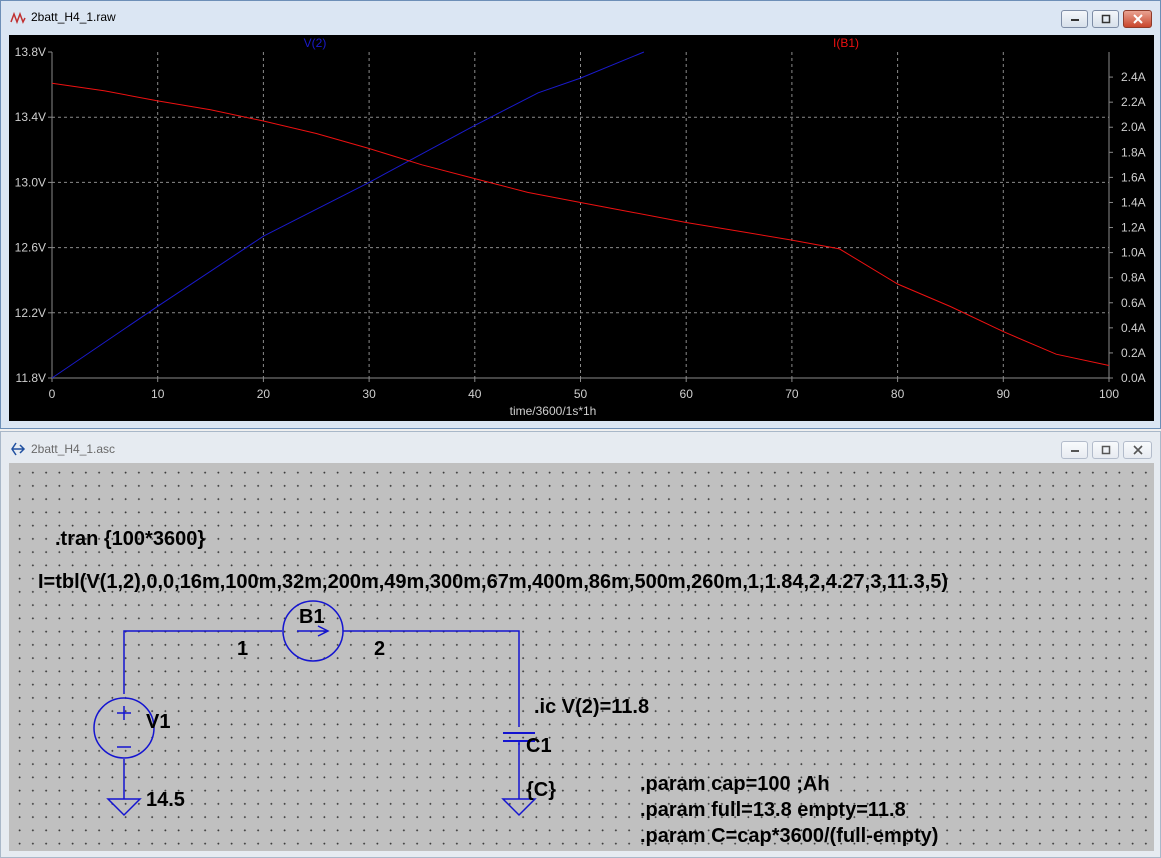 Image resolution: width=1161 pixels, height=858 pixels. I want to click on right-tick-label: 0.2A, so click(1133, 353).